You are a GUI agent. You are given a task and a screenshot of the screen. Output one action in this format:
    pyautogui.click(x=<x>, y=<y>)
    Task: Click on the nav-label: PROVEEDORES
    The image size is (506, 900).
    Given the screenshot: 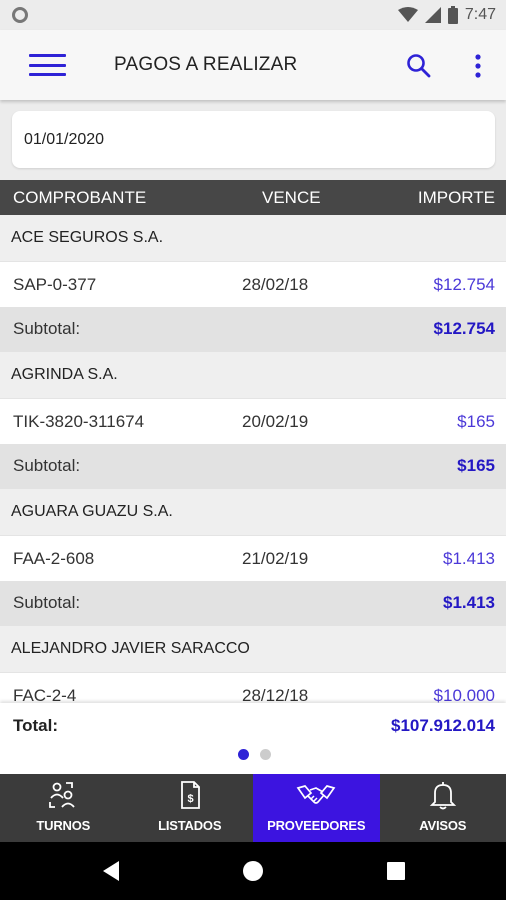 What is the action you would take?
    pyautogui.click(x=316, y=825)
    